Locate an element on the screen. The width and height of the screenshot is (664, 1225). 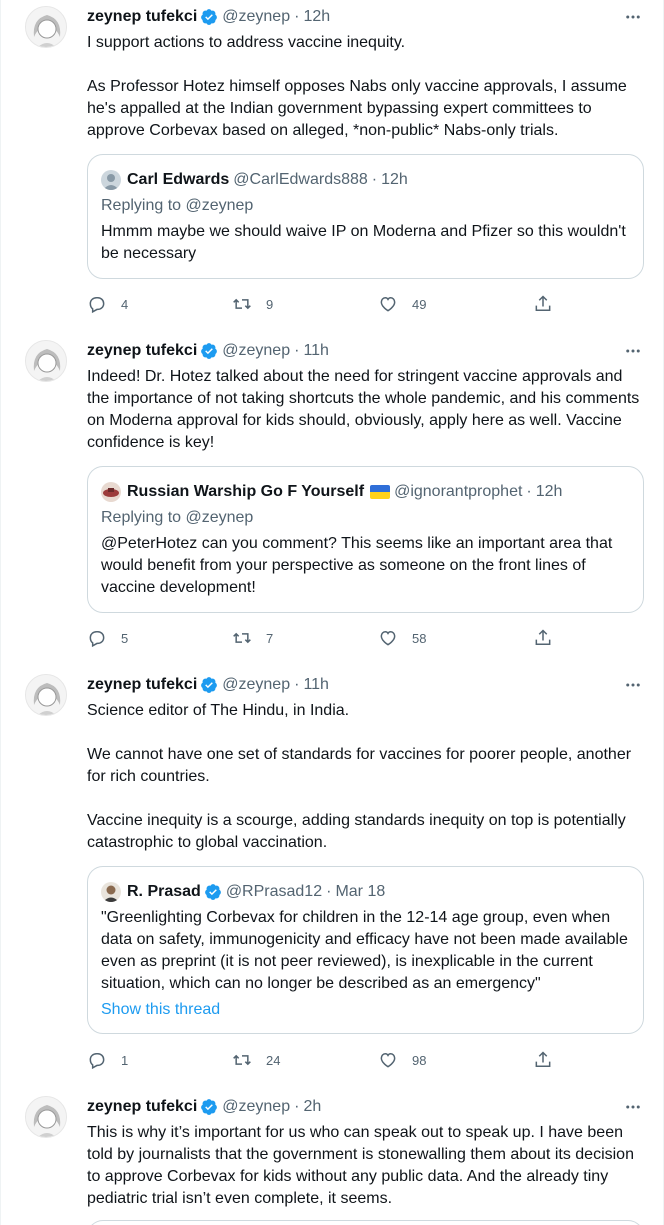
tweet-header: zeynep tufekci @zeynep · 2h is located at coordinates (204, 1107).